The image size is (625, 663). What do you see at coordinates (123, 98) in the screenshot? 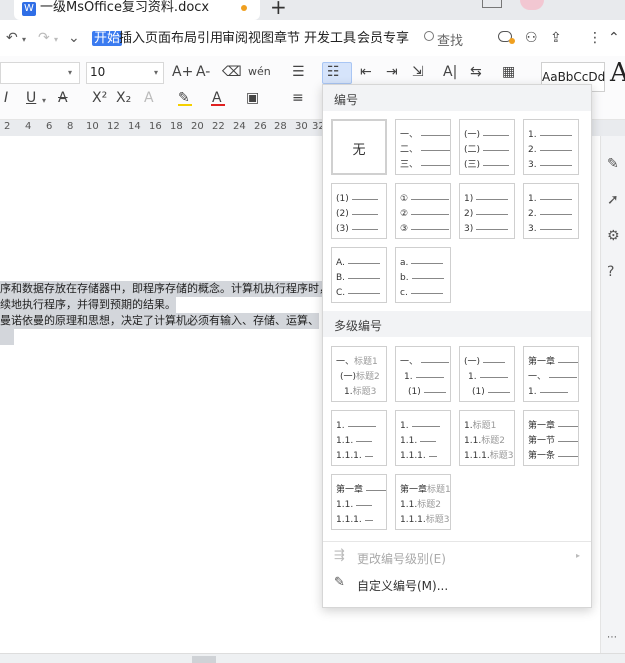
I see `subscript-icon: X₂` at bounding box center [123, 98].